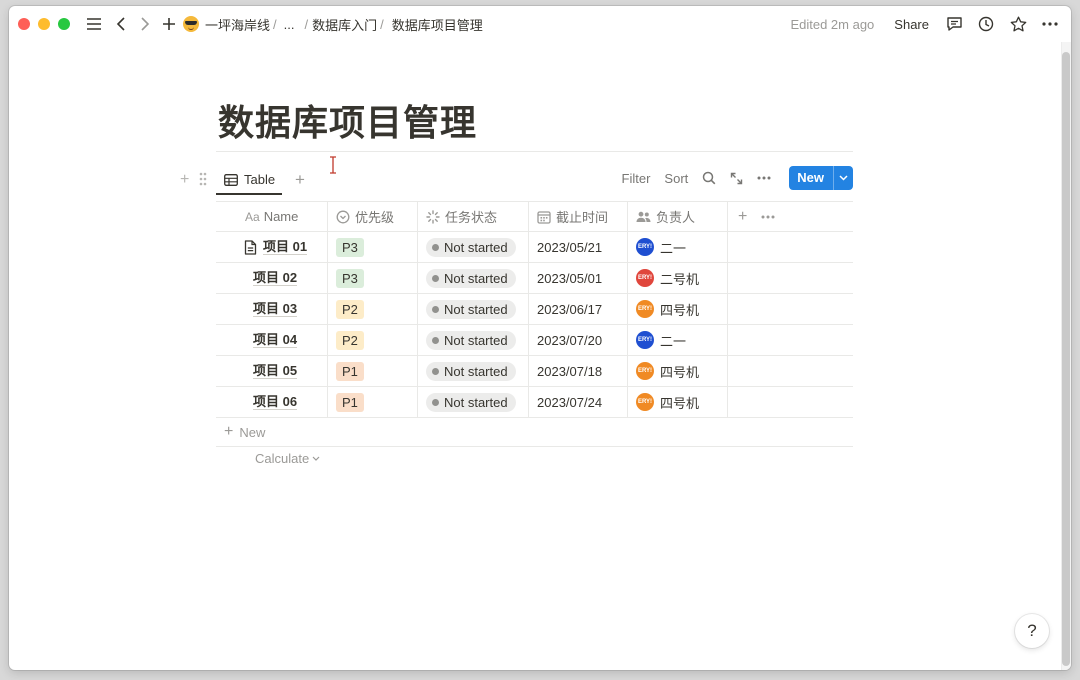  I want to click on add-view-icon: +, so click(300, 180).